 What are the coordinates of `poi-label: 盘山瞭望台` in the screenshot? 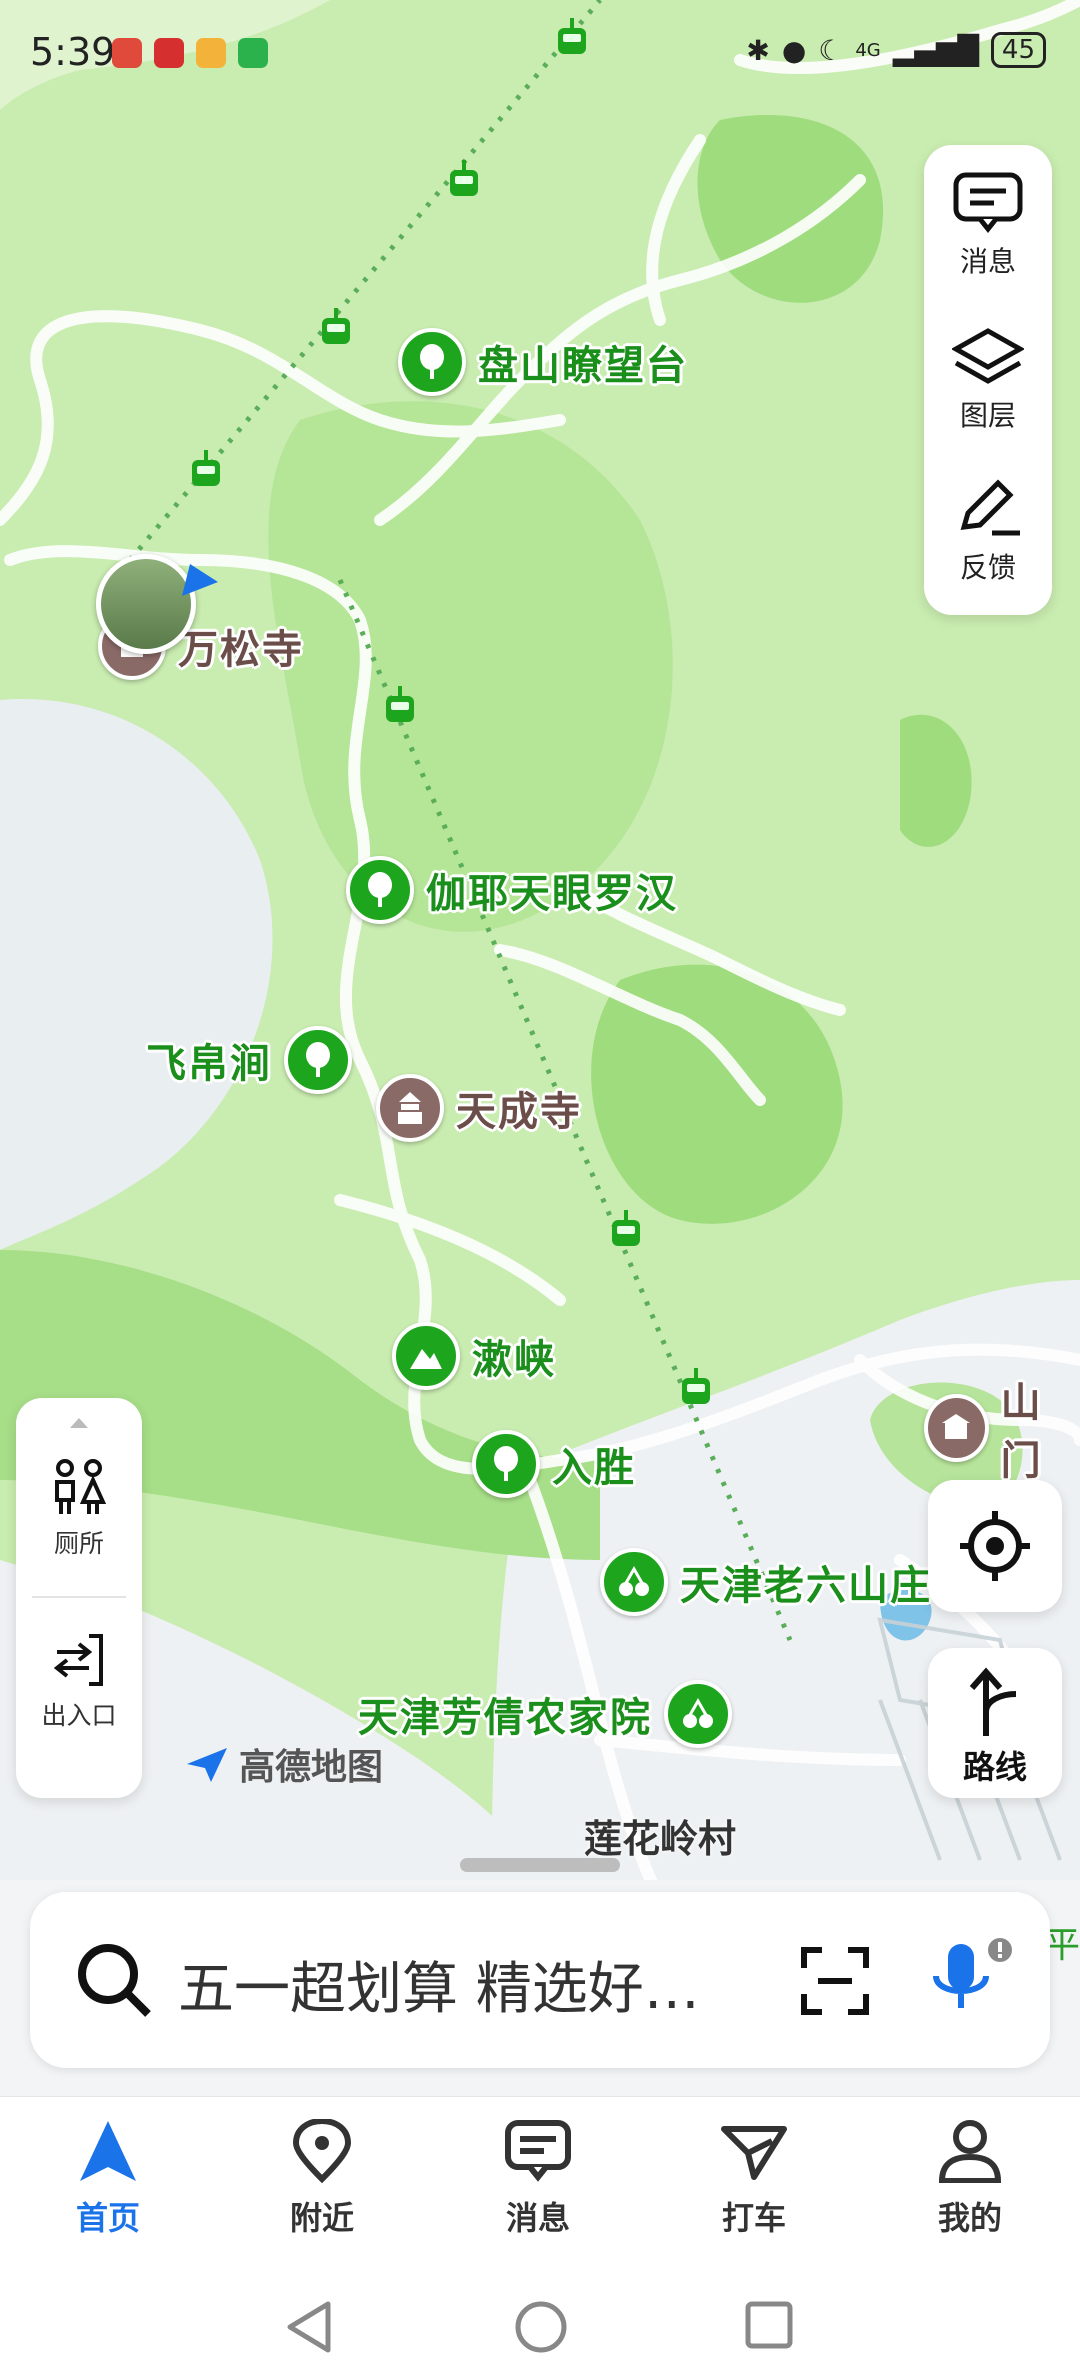 It's located at (583, 366).